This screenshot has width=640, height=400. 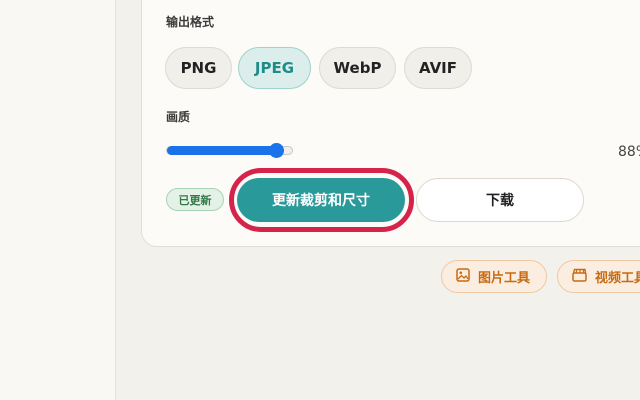 What do you see at coordinates (178, 117) in the screenshot?
I see `quality-label: 画质` at bounding box center [178, 117].